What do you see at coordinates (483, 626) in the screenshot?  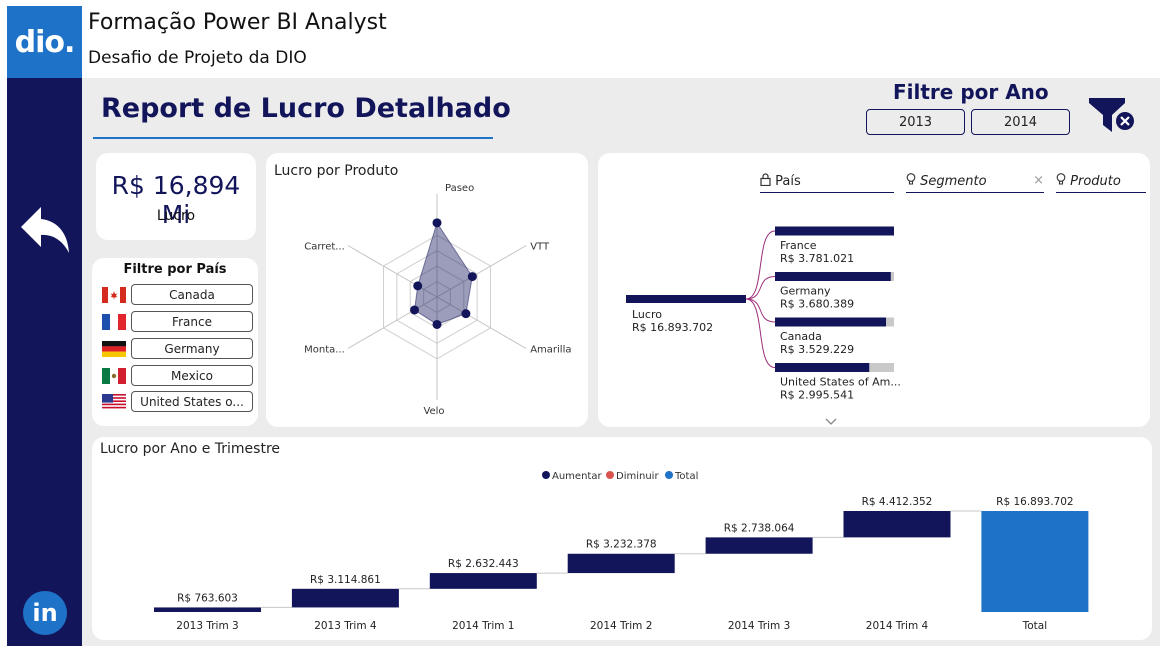 I see `waterfall-category-label: 2014 Trim 1` at bounding box center [483, 626].